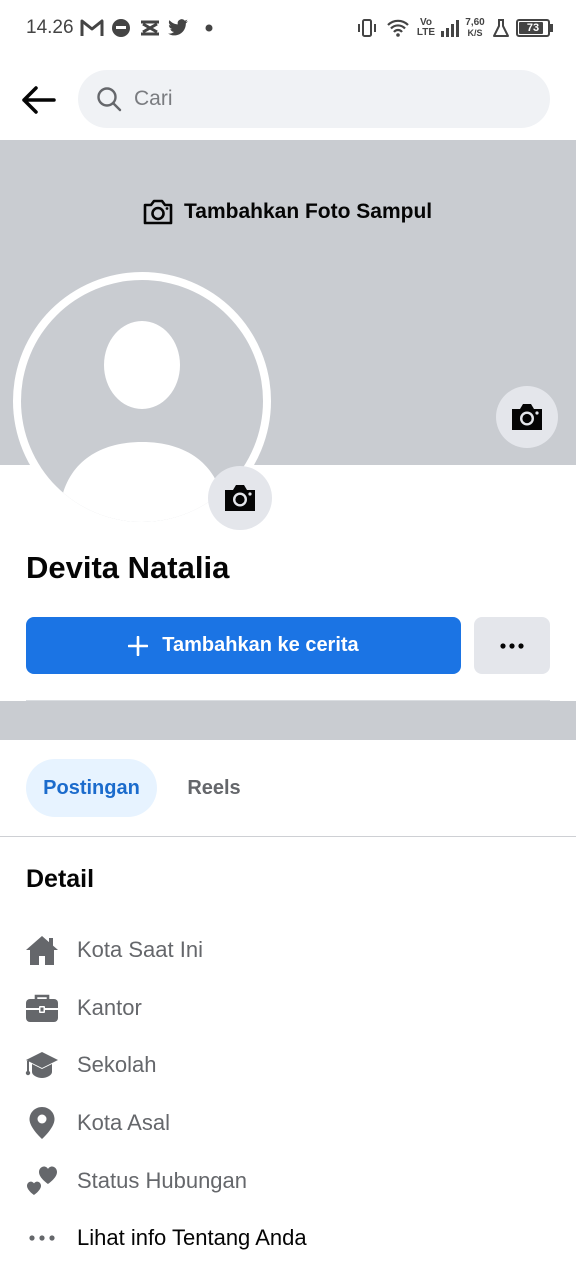  I want to click on detail-row-workplace: Kantor, so click(284, 1008).